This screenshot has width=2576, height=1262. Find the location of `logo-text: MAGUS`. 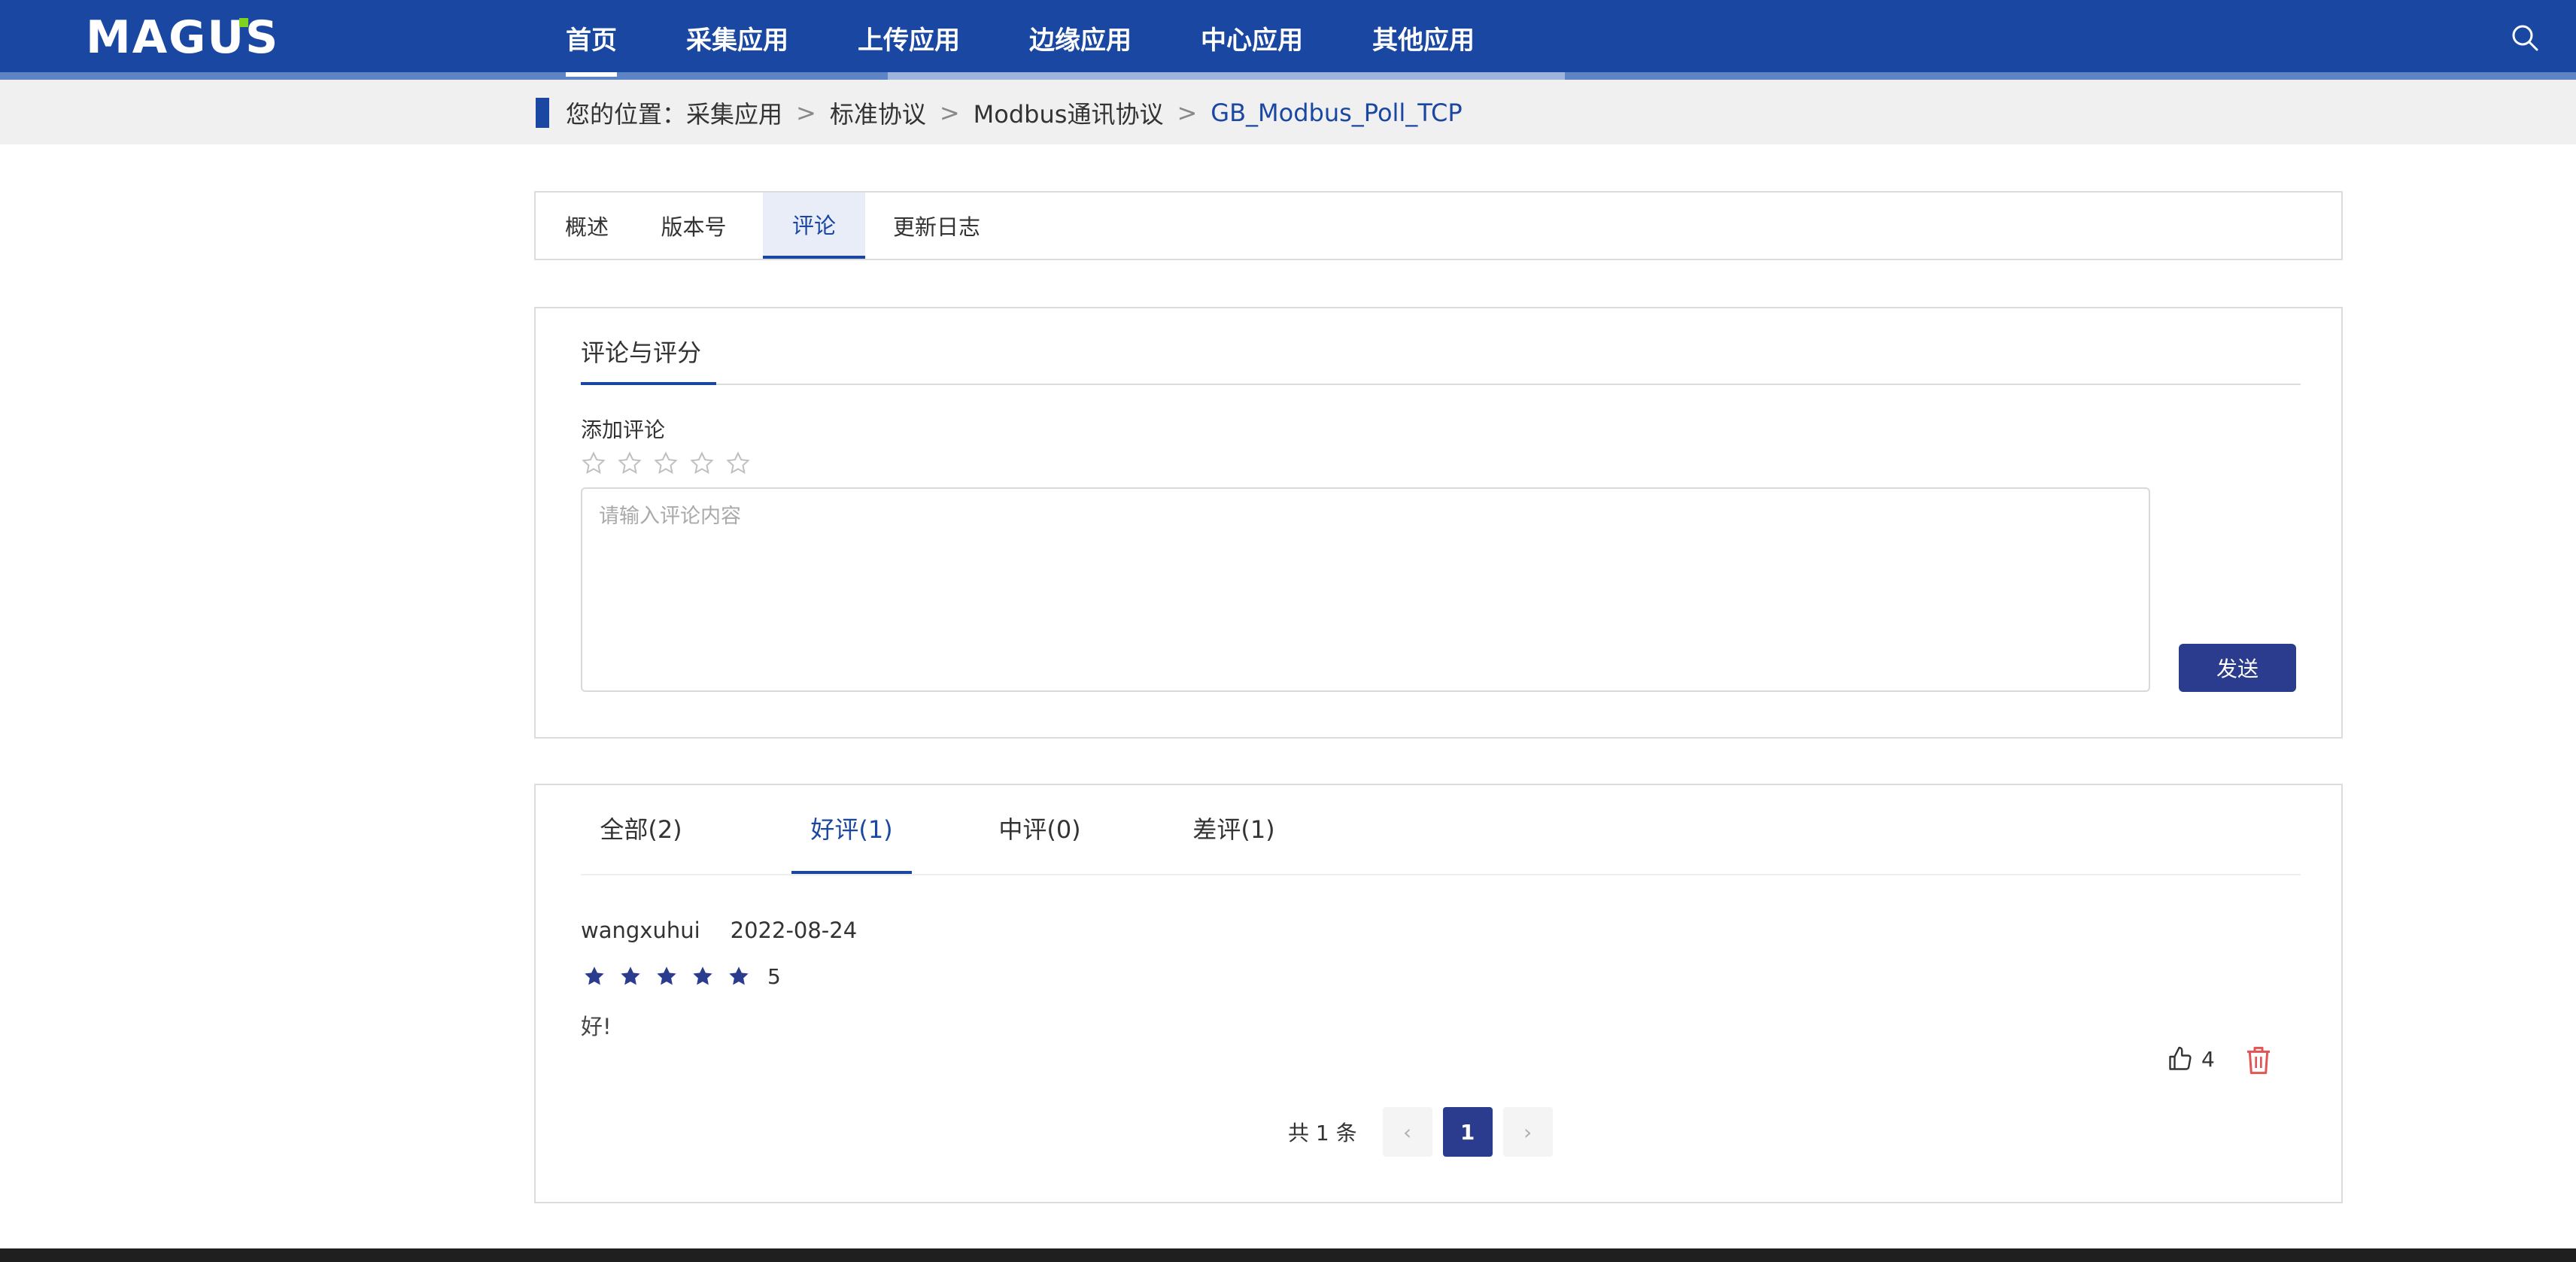

logo-text: MAGUS is located at coordinates (183, 37).